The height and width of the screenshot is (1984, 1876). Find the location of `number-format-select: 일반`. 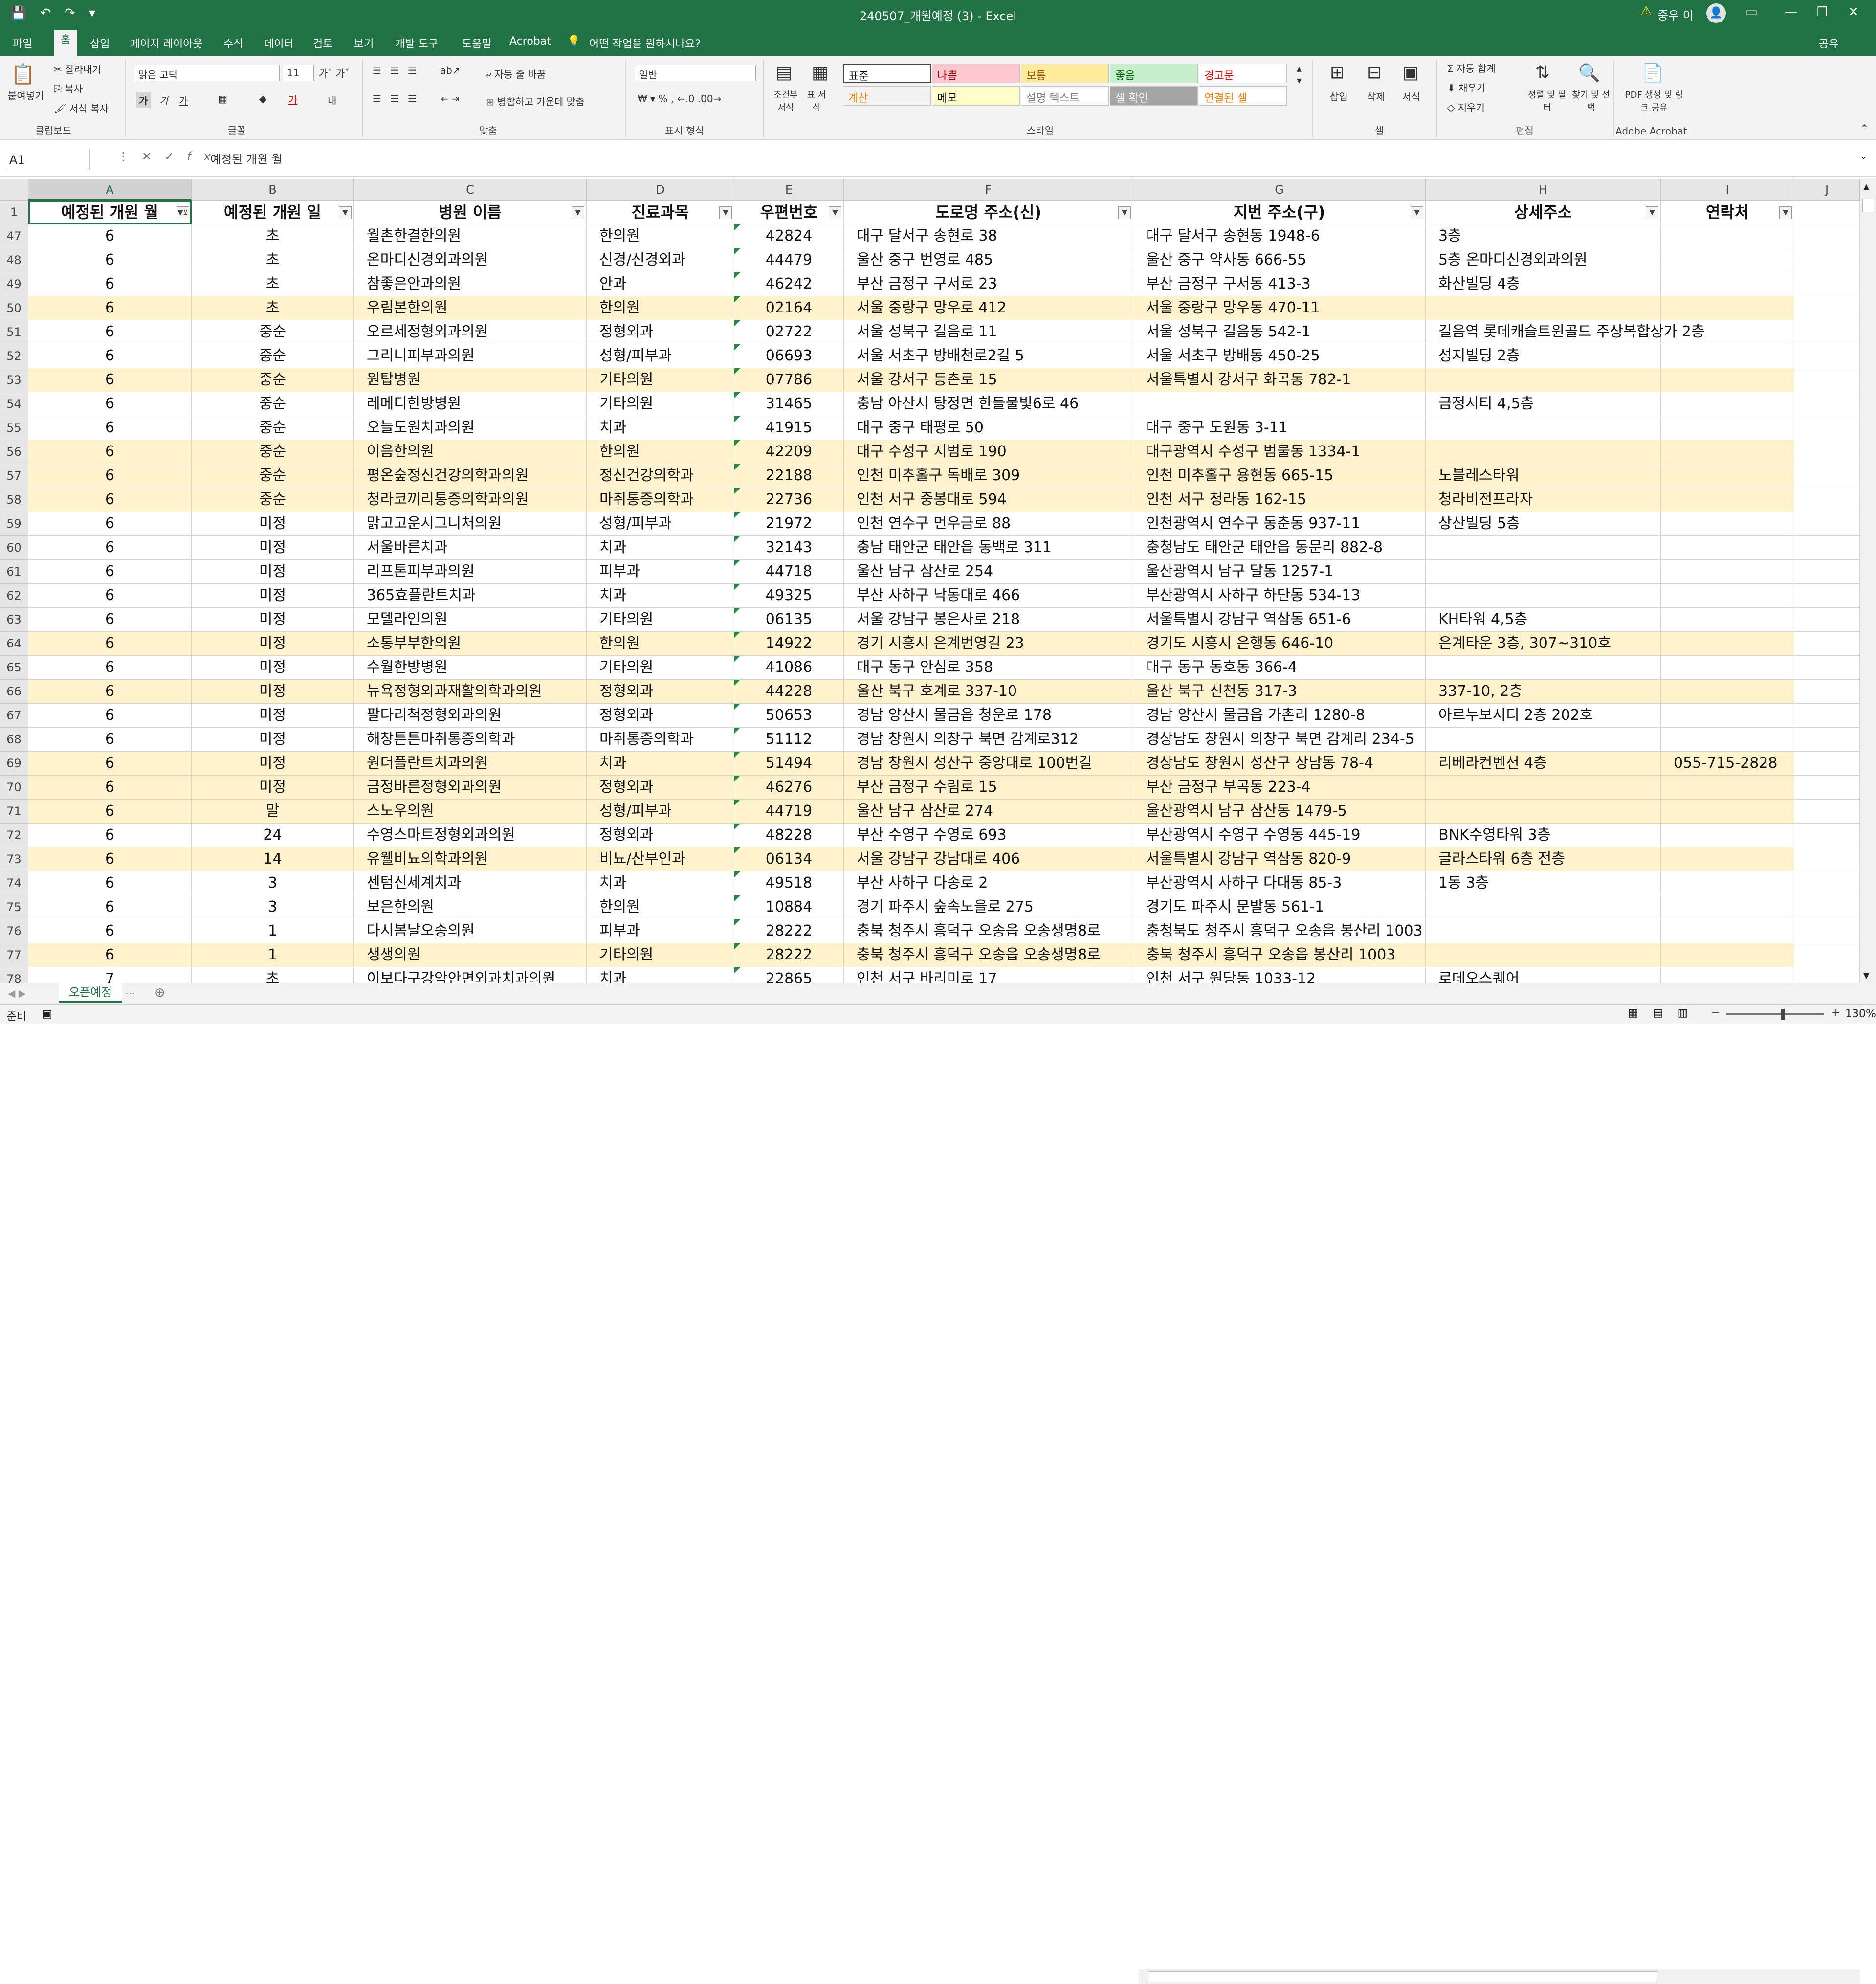

number-format-select: 일반 is located at coordinates (695, 73).